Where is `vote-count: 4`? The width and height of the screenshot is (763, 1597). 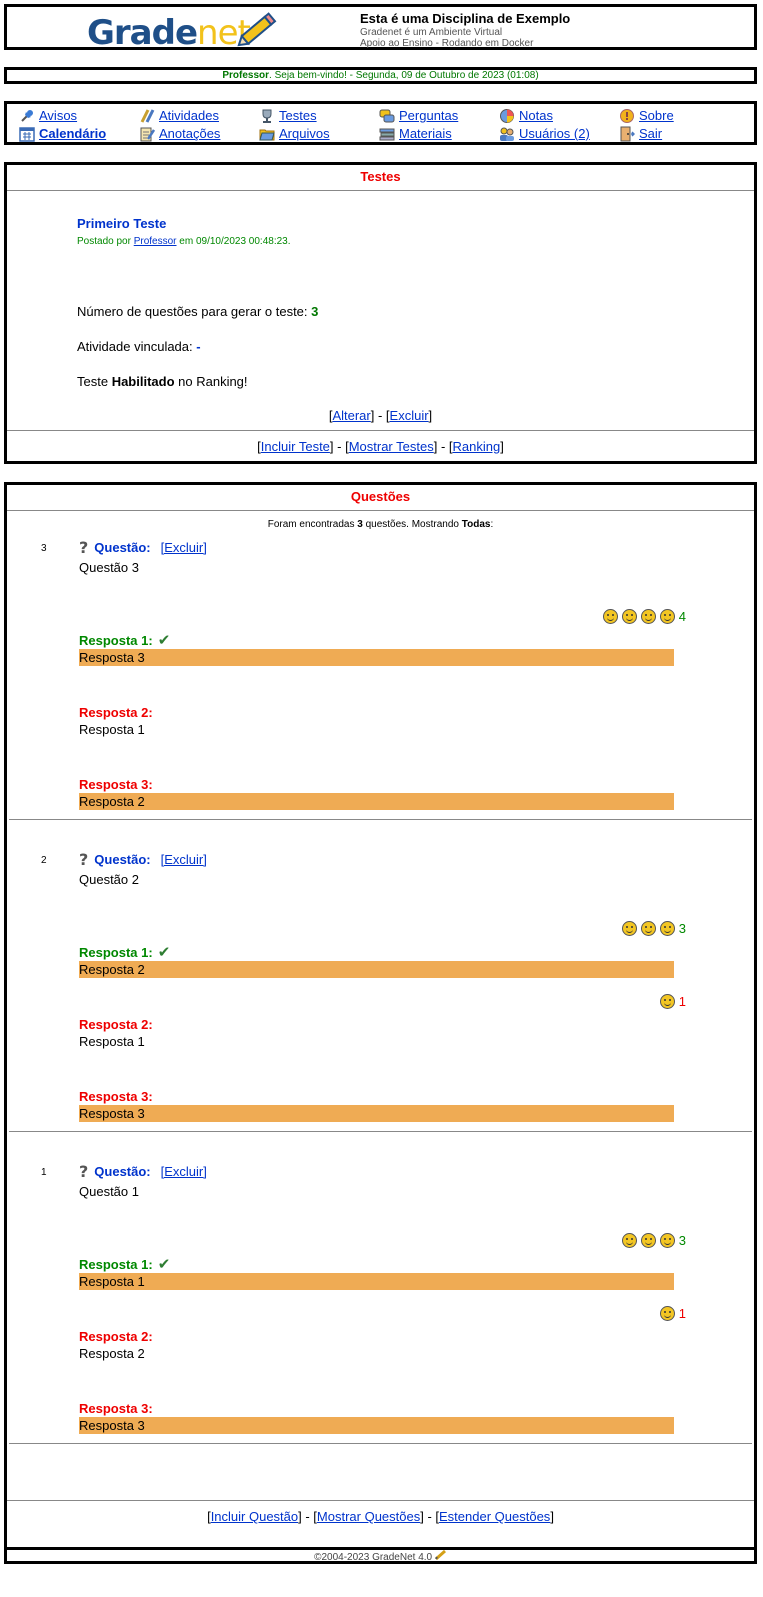
vote-count: 4 is located at coordinates (682, 616).